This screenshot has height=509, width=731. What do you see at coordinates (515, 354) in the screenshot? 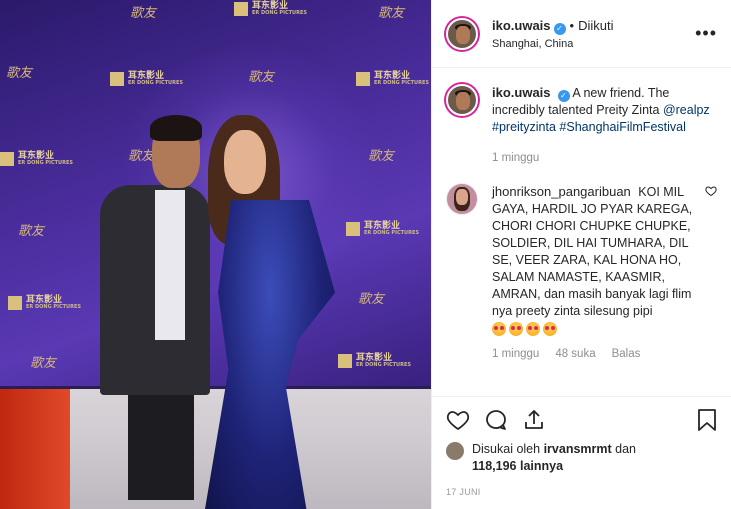
I see `comment-time: 1 minggu` at bounding box center [515, 354].